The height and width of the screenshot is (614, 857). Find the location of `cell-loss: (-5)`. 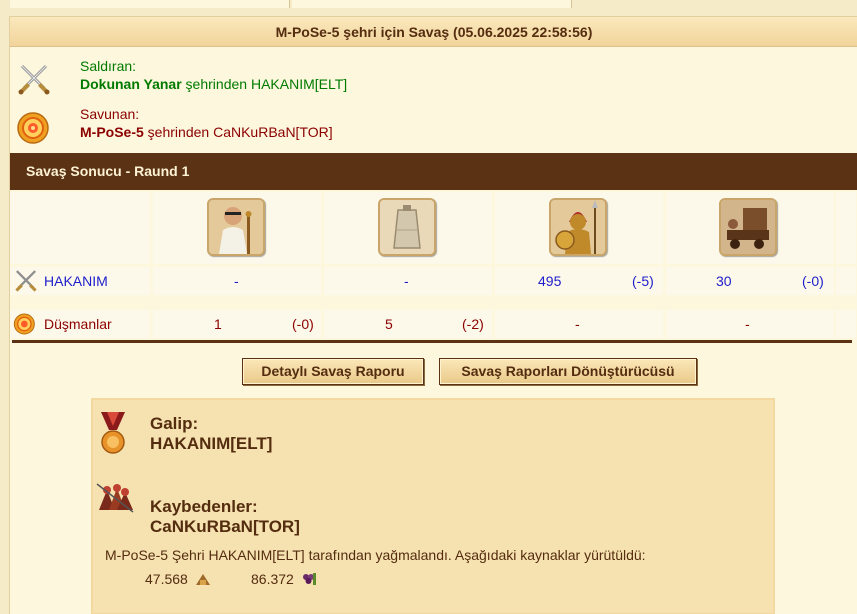

cell-loss: (-5) is located at coordinates (643, 281).